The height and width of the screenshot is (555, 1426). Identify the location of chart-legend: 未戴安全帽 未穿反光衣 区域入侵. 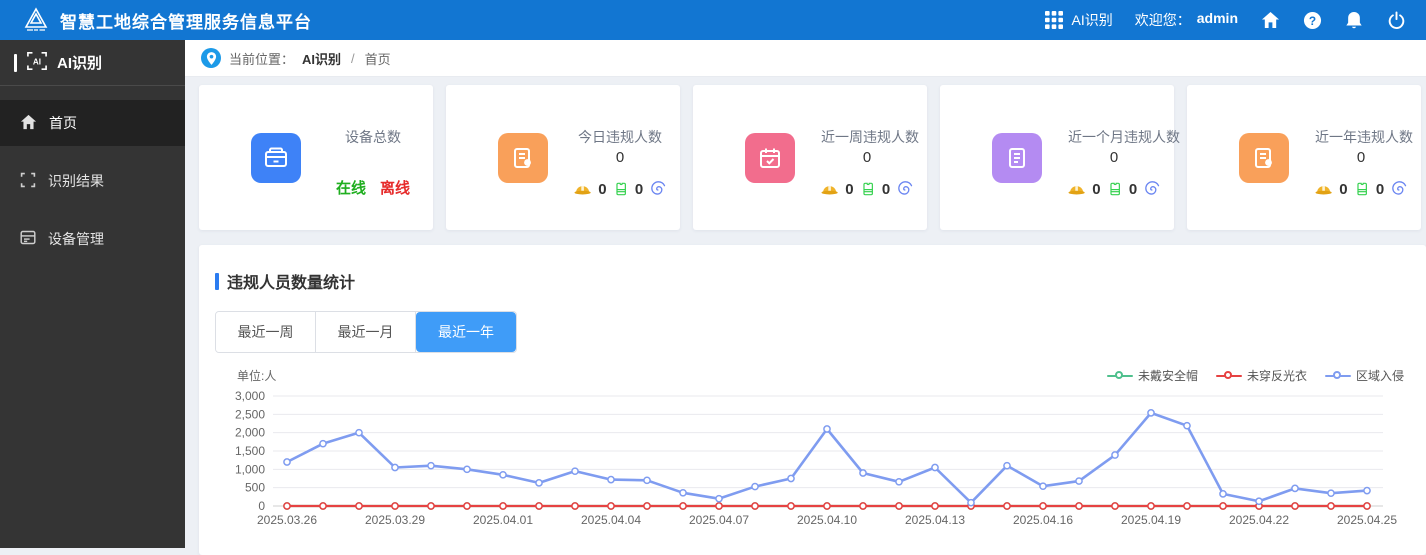
(1255, 375).